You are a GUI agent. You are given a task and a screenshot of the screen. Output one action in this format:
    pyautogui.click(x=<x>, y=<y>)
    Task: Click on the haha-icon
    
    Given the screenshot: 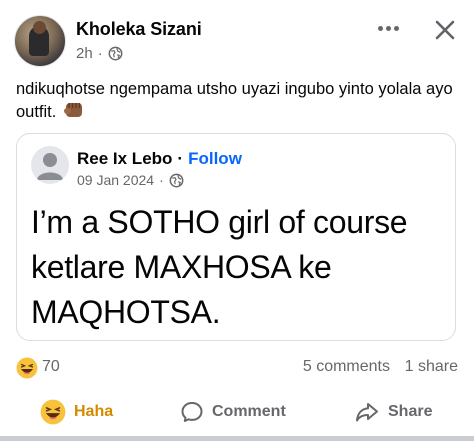 What is the action you would take?
    pyautogui.click(x=53, y=412)
    